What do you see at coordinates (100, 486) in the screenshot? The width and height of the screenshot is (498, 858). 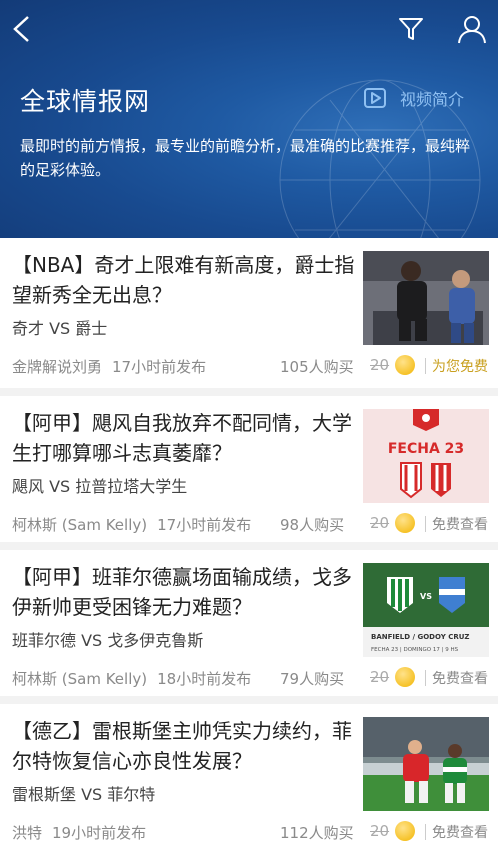 I see `article-teams: 飓风 VS 拉普拉塔大学生` at bounding box center [100, 486].